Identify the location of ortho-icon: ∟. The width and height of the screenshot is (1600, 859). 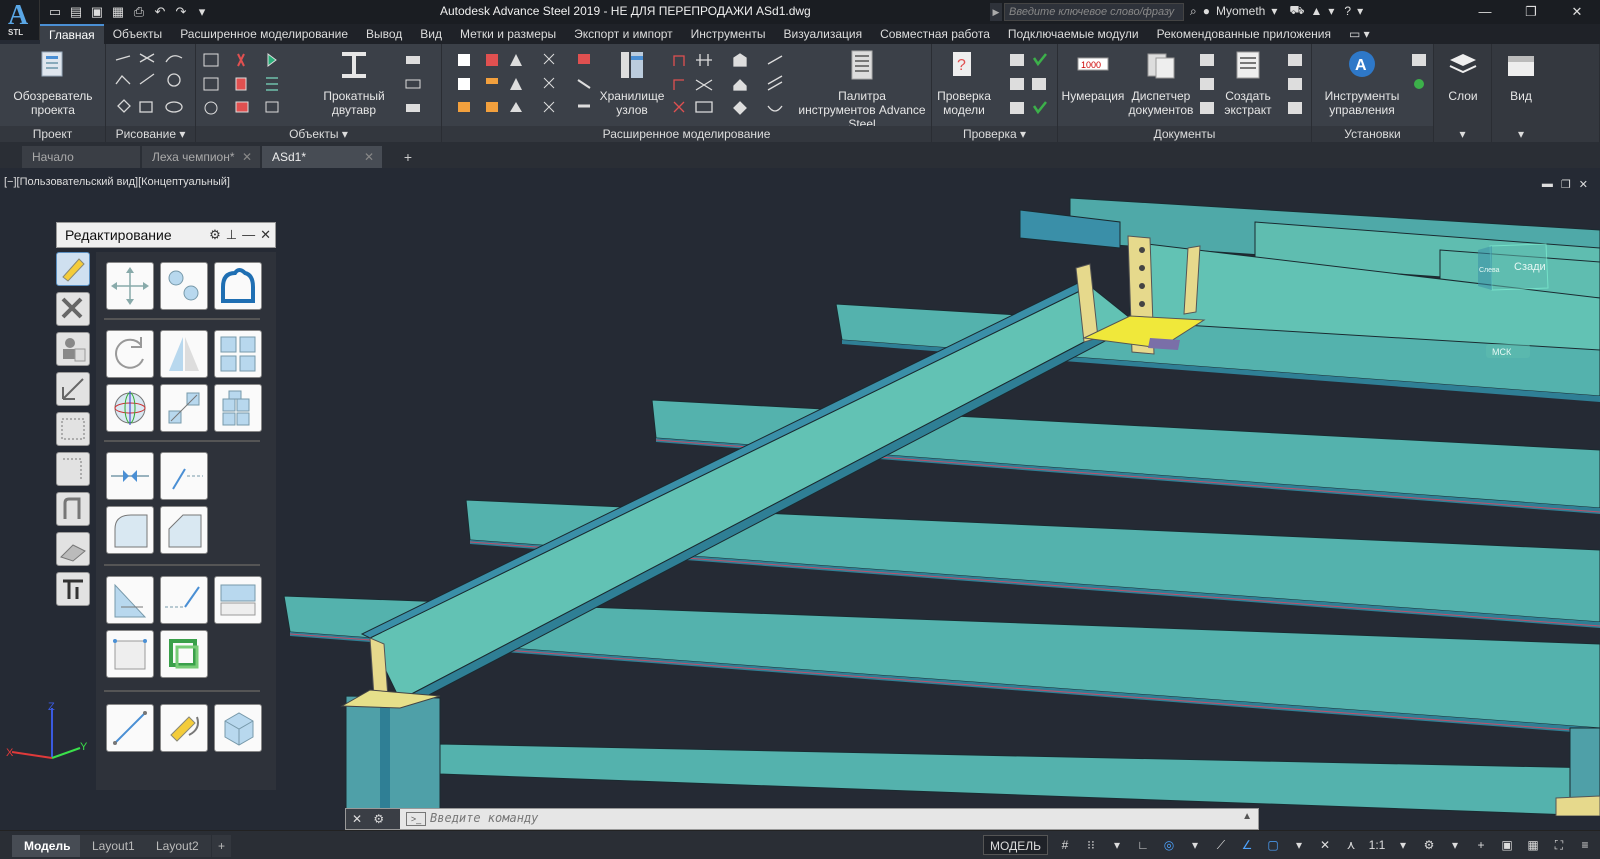
(1143, 845).